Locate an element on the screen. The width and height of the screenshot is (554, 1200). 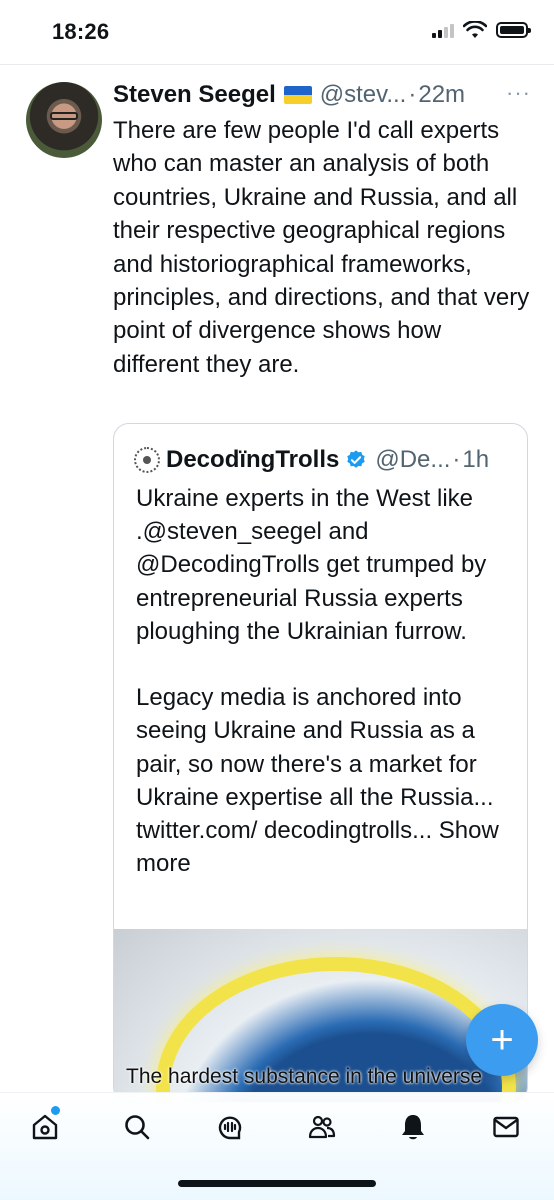
cellular-signal-icon is located at coordinates (443, 30).